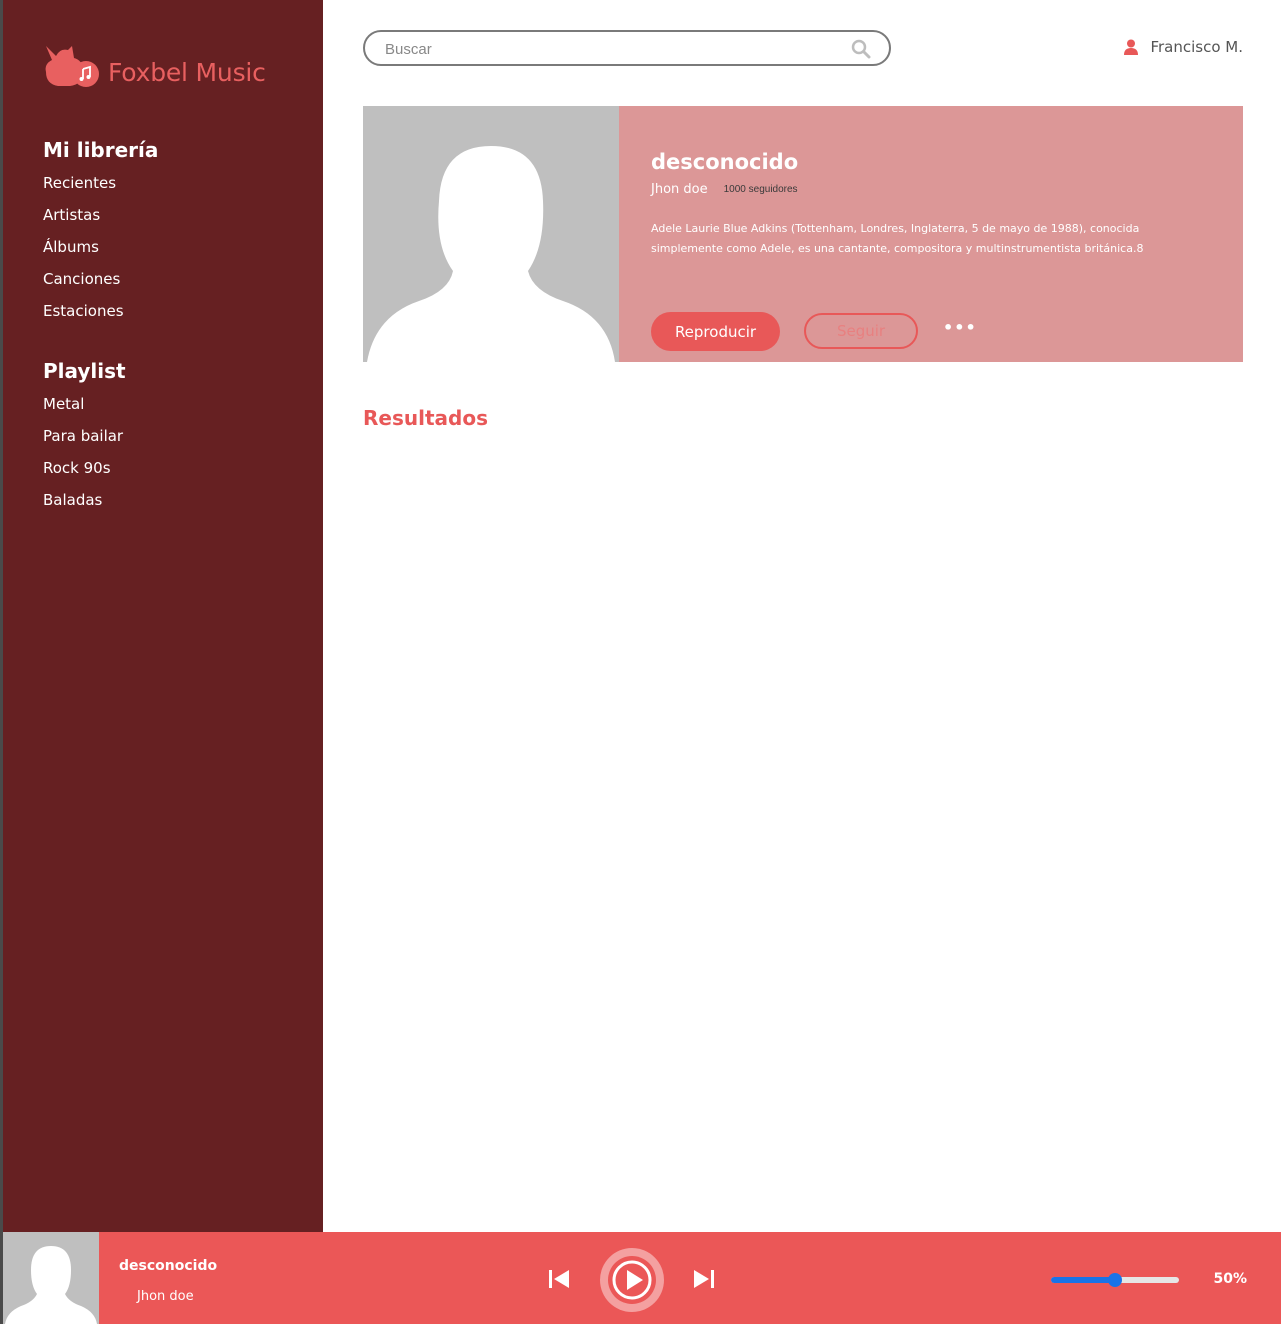 Image resolution: width=1281 pixels, height=1324 pixels. I want to click on library-title: Mi librería, so click(101, 150).